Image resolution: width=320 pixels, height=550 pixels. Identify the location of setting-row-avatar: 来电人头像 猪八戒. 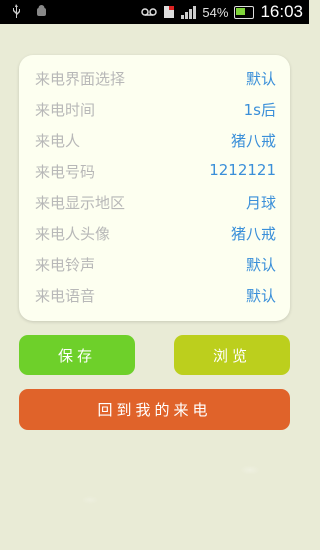
(154, 233).